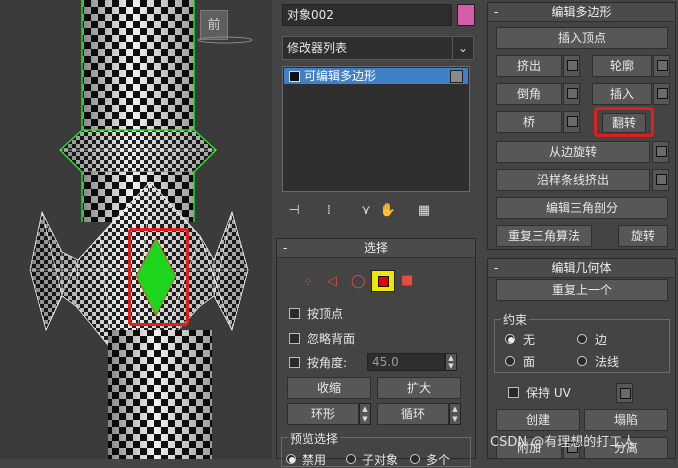 This screenshot has height=468, width=678. What do you see at coordinates (376, 448) in the screenshot?
I see `preview-selection-group: 预览选择 禁用 子对象 多个` at bounding box center [376, 448].